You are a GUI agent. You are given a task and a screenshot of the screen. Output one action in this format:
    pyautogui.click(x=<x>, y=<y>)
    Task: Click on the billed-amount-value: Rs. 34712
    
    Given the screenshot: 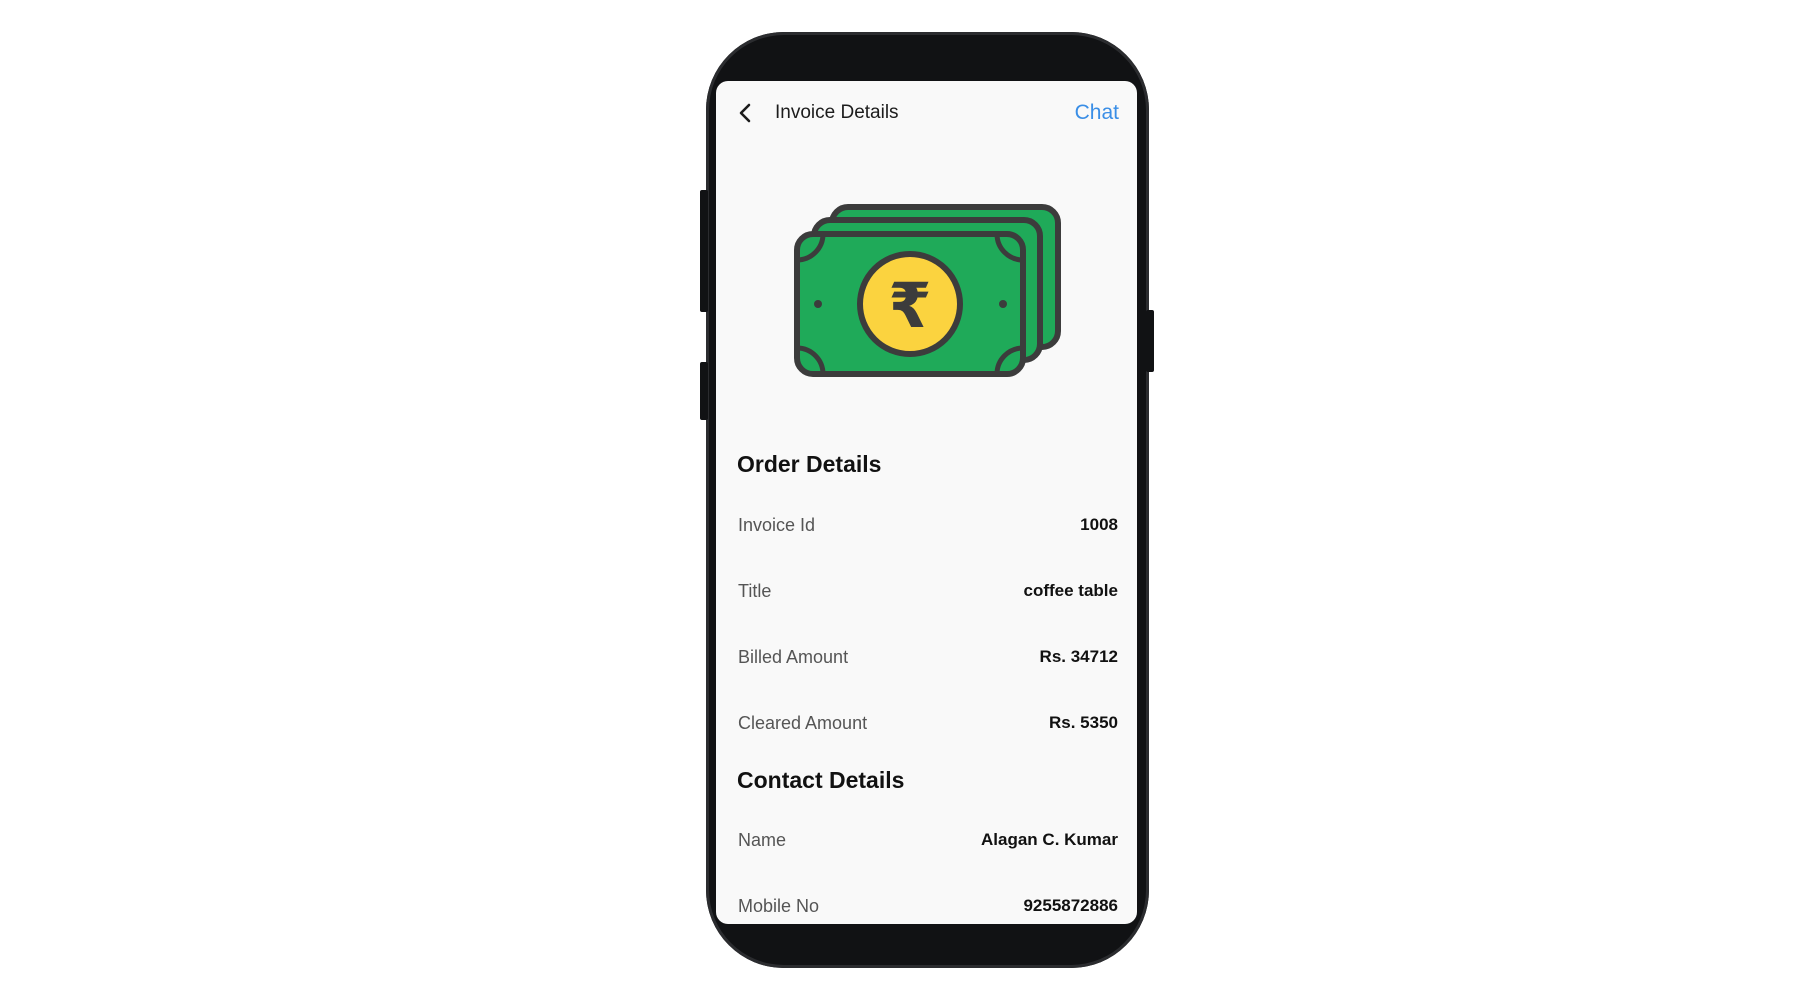 What is the action you would take?
    pyautogui.click(x=1078, y=656)
    